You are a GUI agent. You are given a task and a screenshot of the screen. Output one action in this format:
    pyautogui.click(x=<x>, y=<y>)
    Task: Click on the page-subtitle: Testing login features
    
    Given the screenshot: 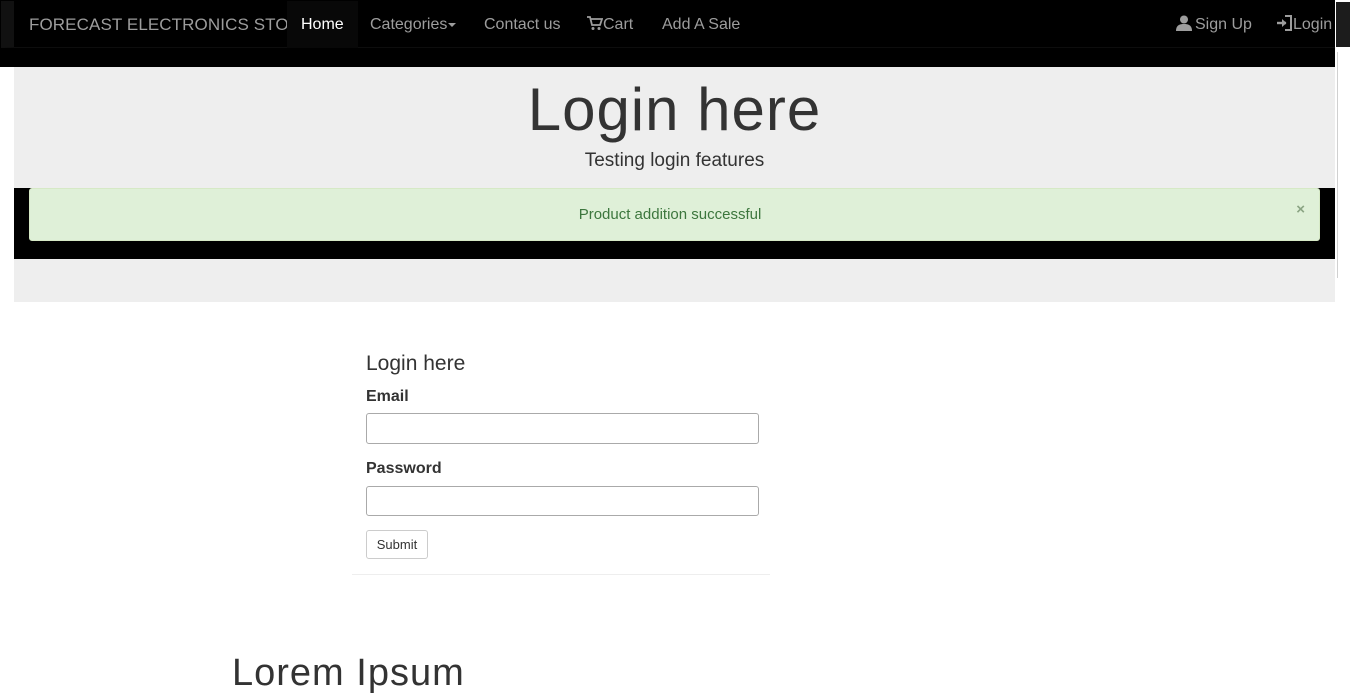 What is the action you would take?
    pyautogui.click(x=674, y=160)
    